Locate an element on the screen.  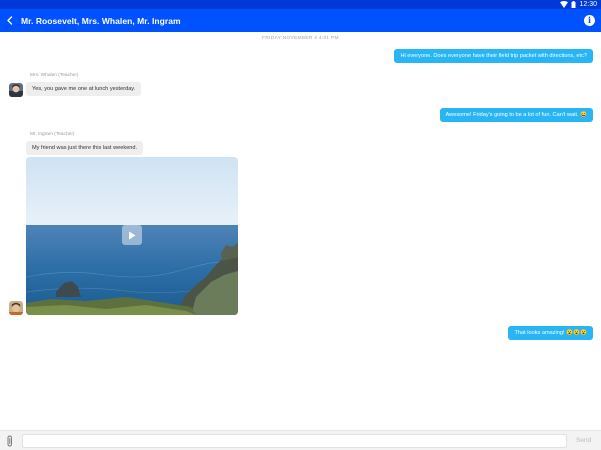
play-icon is located at coordinates (132, 235).